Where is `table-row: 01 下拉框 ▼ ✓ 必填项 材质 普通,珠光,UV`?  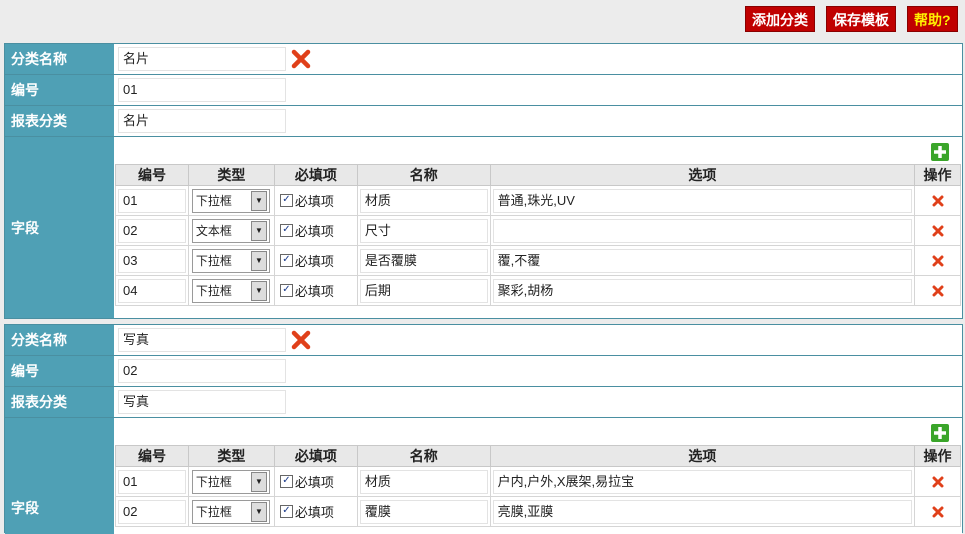 table-row: 01 下拉框 ▼ ✓ 必填项 材质 普通,珠光,UV is located at coordinates (538, 200).